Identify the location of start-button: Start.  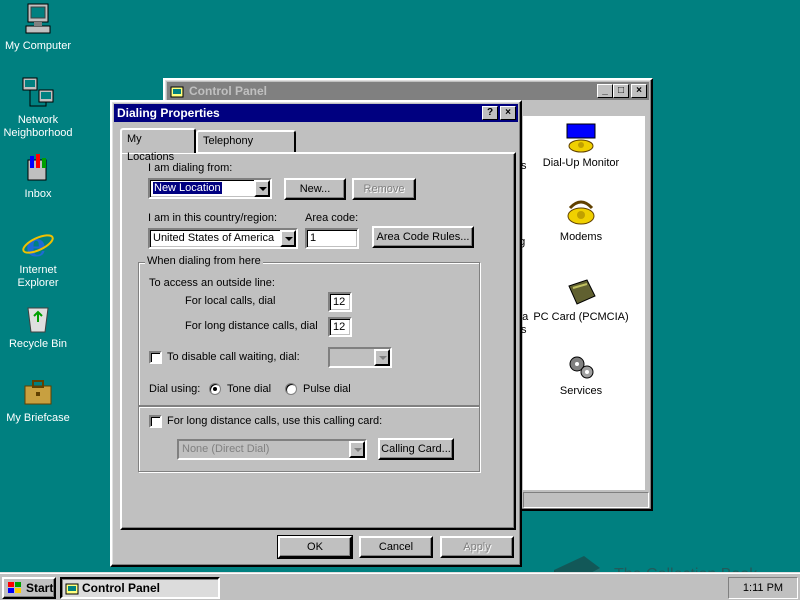
(29, 588).